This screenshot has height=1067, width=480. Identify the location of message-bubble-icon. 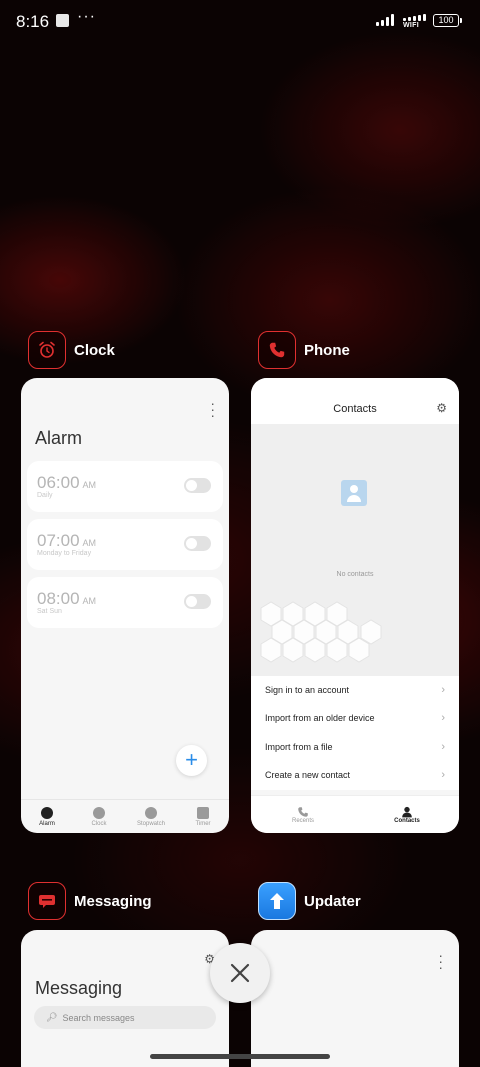
(47, 901).